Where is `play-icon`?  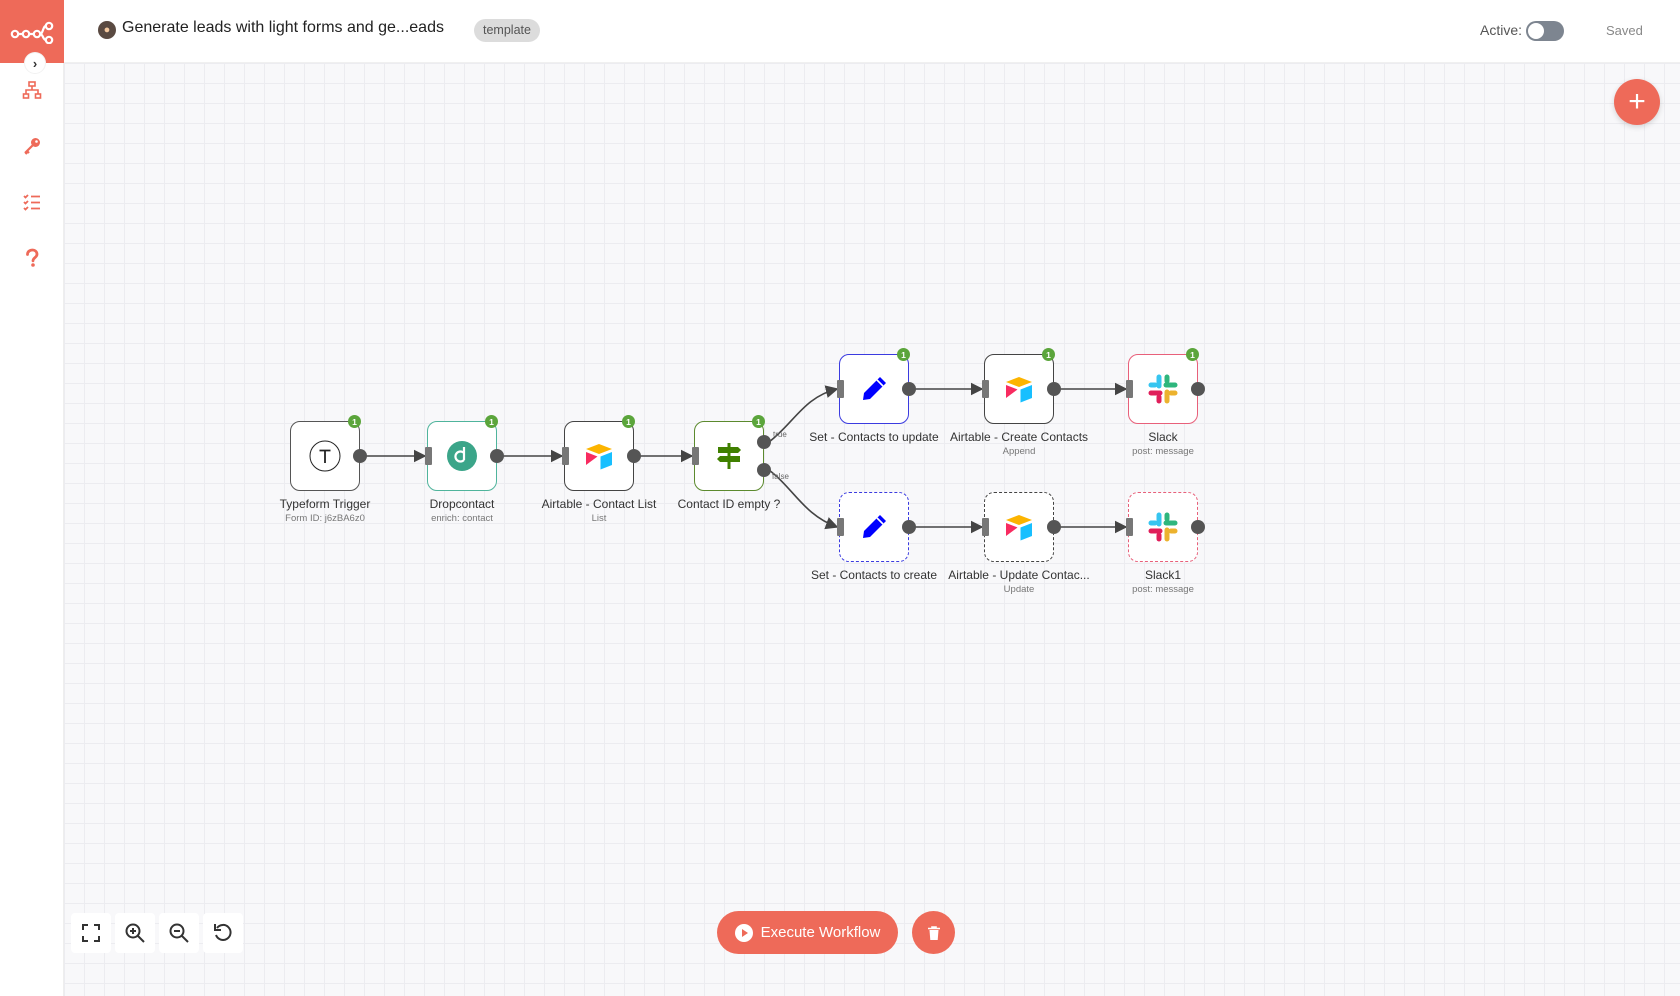
play-icon is located at coordinates (743, 932).